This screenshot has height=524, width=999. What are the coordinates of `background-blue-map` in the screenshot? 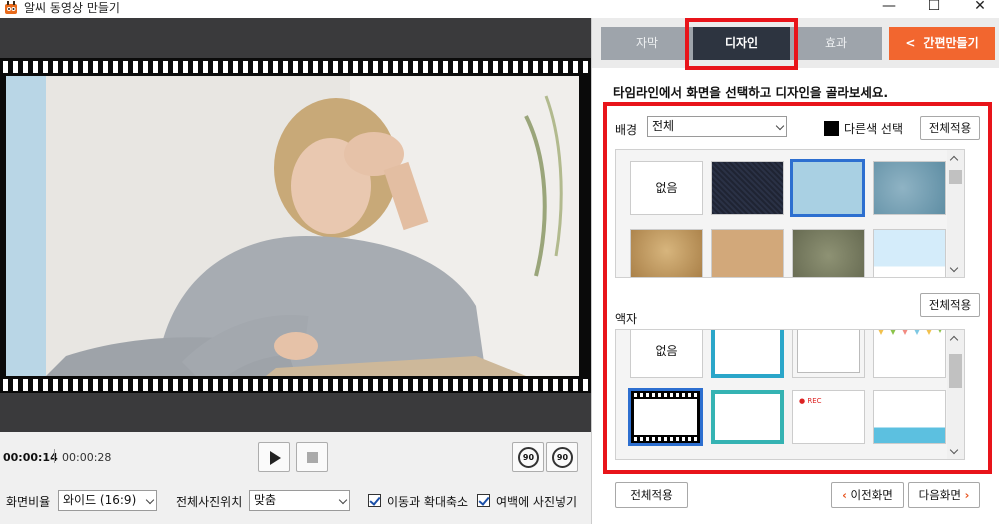 It's located at (909, 188).